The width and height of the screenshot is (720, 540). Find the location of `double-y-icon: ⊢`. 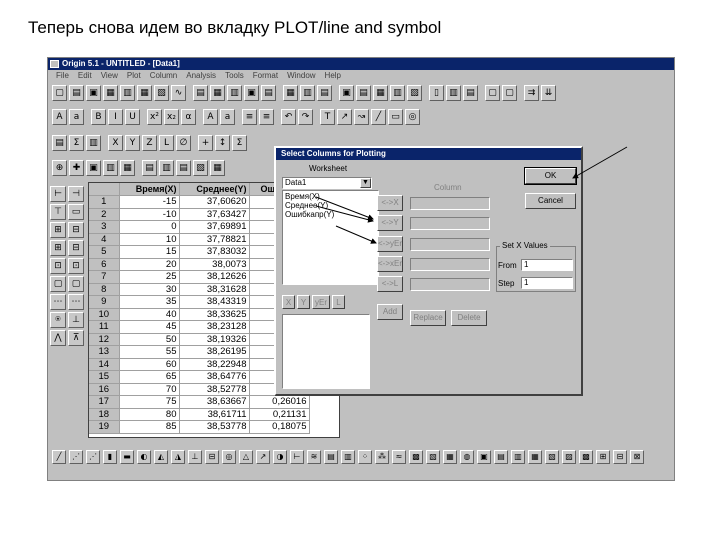

double-y-icon: ⊢ is located at coordinates (297, 457).